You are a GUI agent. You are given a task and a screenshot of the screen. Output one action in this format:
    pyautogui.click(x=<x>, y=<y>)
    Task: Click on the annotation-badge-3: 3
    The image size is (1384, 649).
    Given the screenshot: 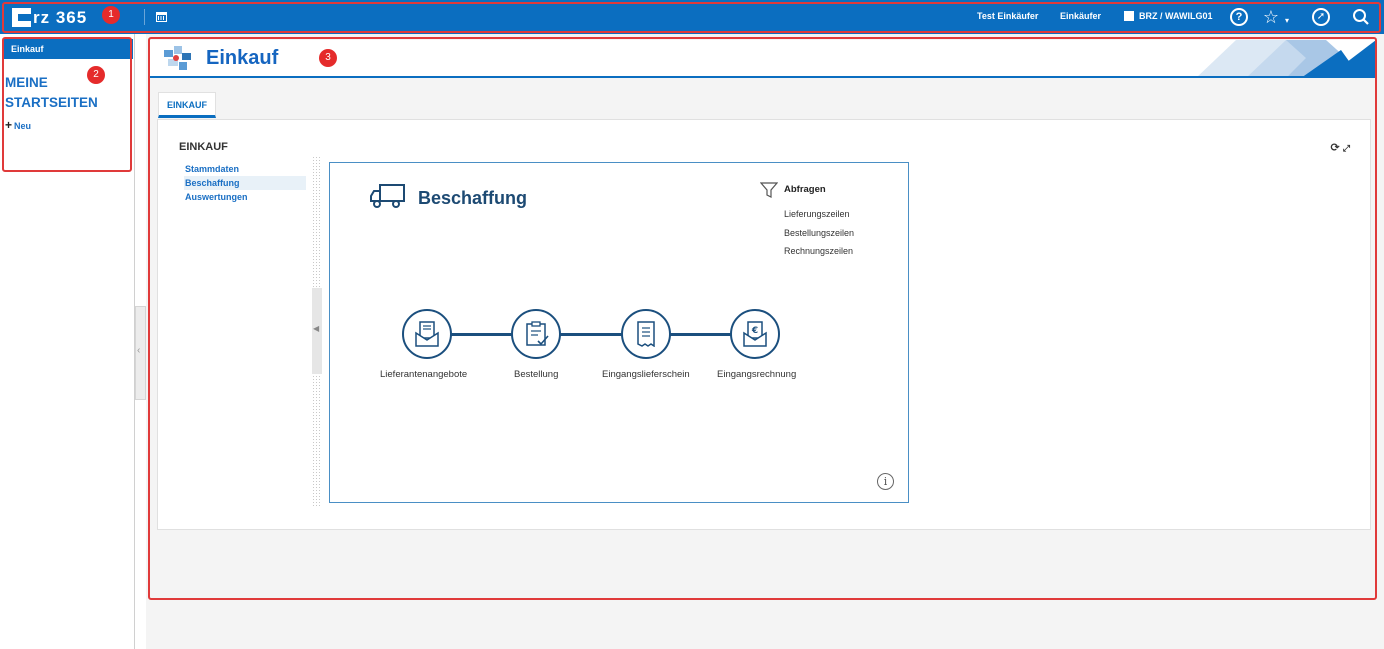 What is the action you would take?
    pyautogui.click(x=328, y=58)
    